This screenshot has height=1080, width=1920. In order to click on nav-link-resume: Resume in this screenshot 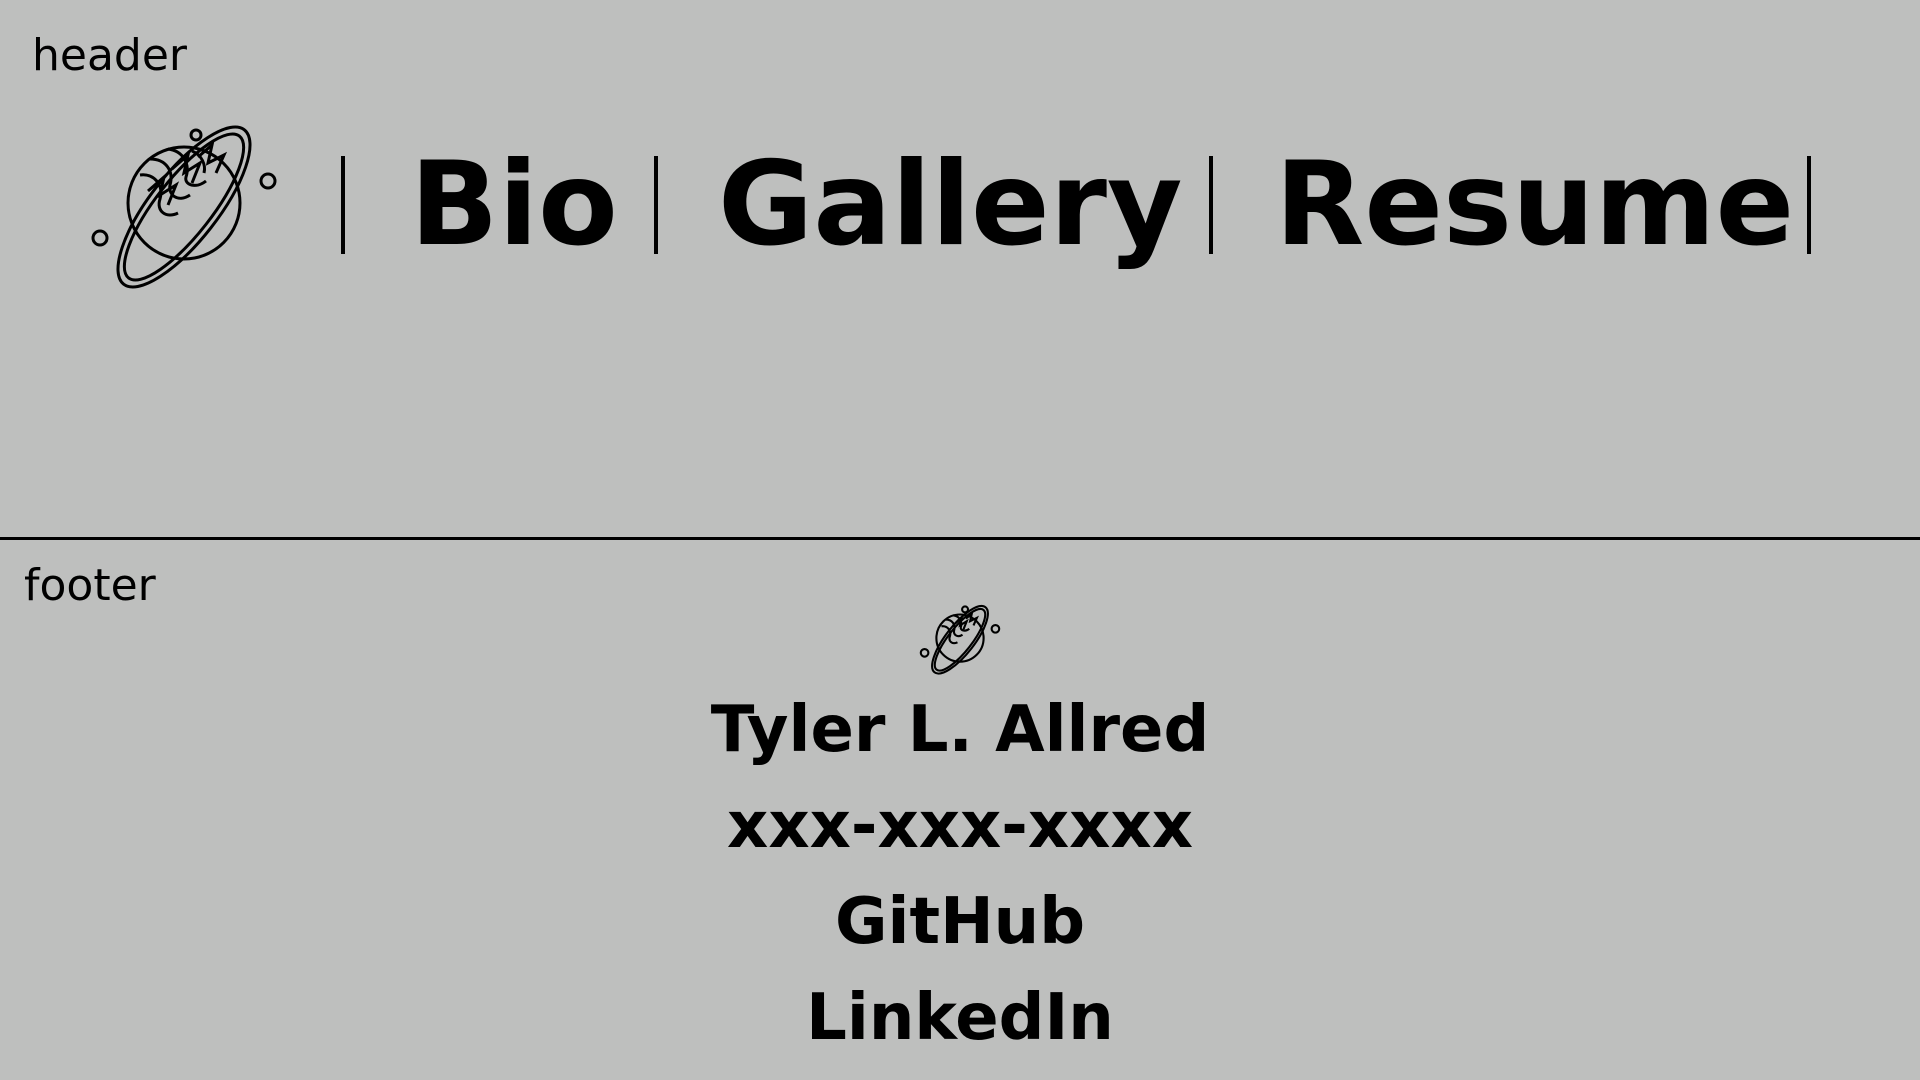, I will do `click(1534, 205)`.